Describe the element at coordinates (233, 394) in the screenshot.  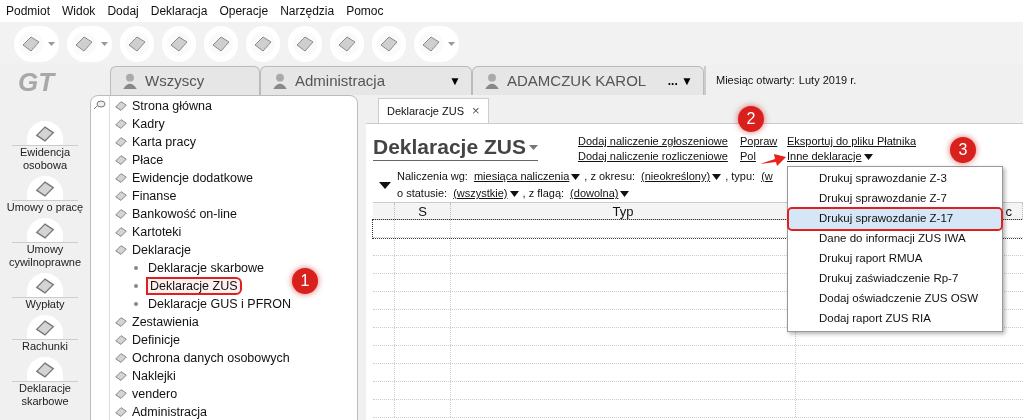
I see `tree-item: vendero` at that location.